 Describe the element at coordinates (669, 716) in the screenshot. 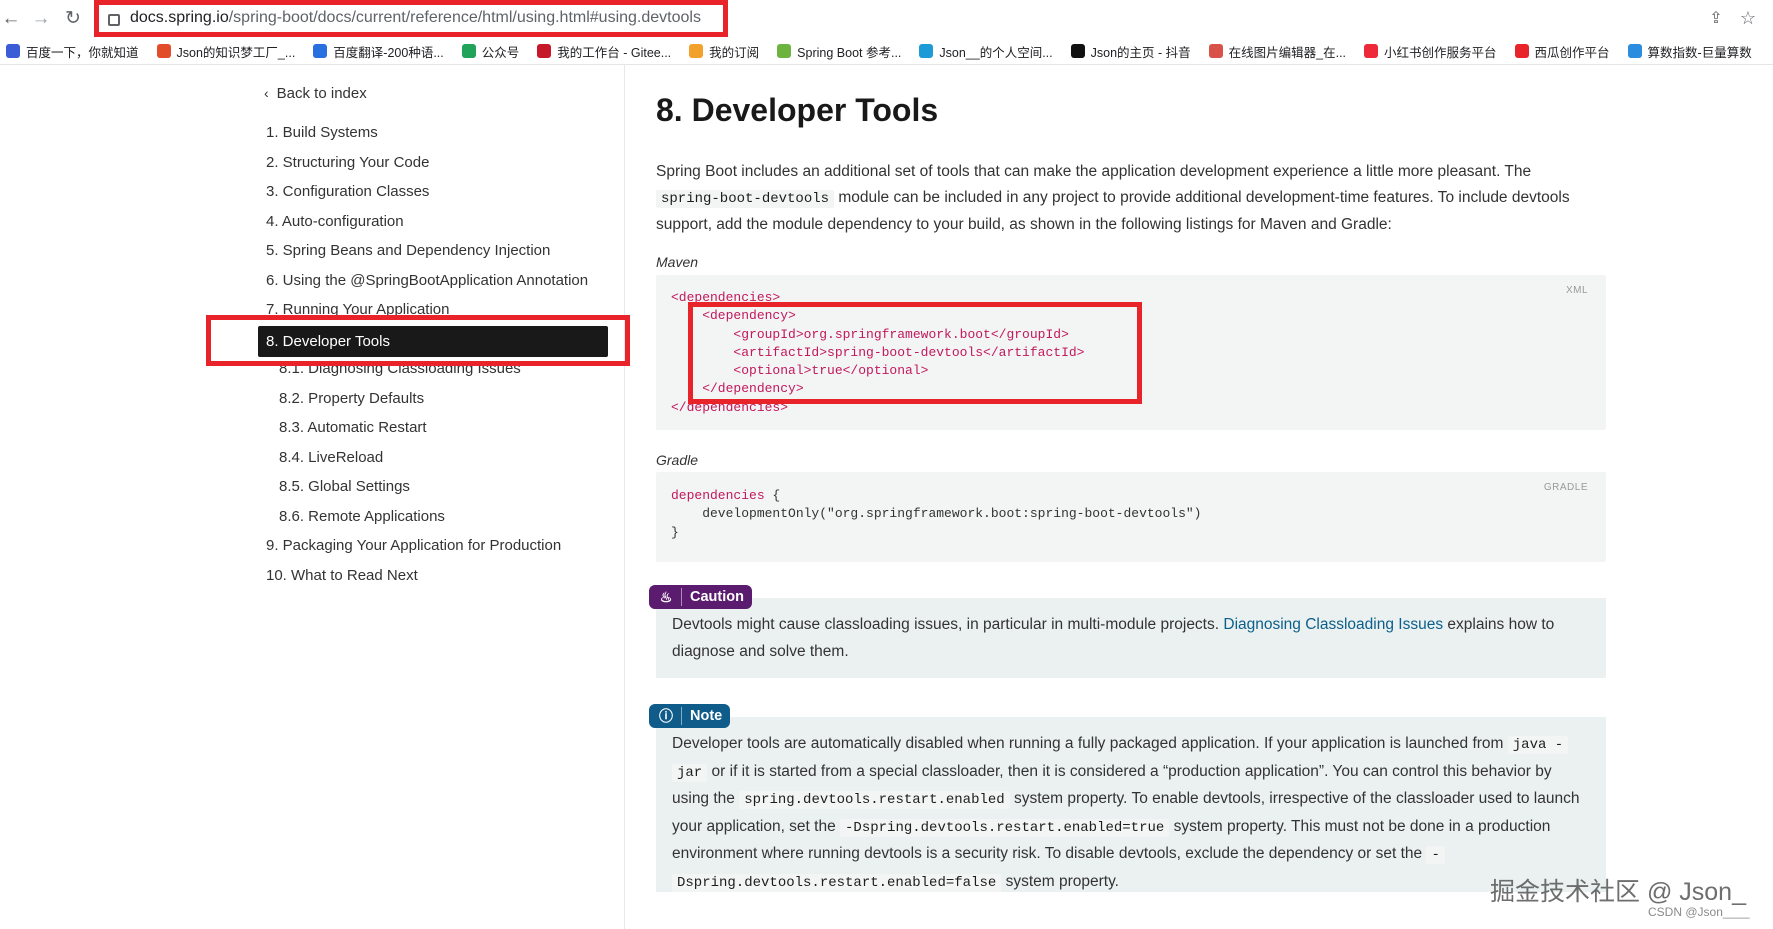

I see `info-circle-icon: ⓘ` at that location.